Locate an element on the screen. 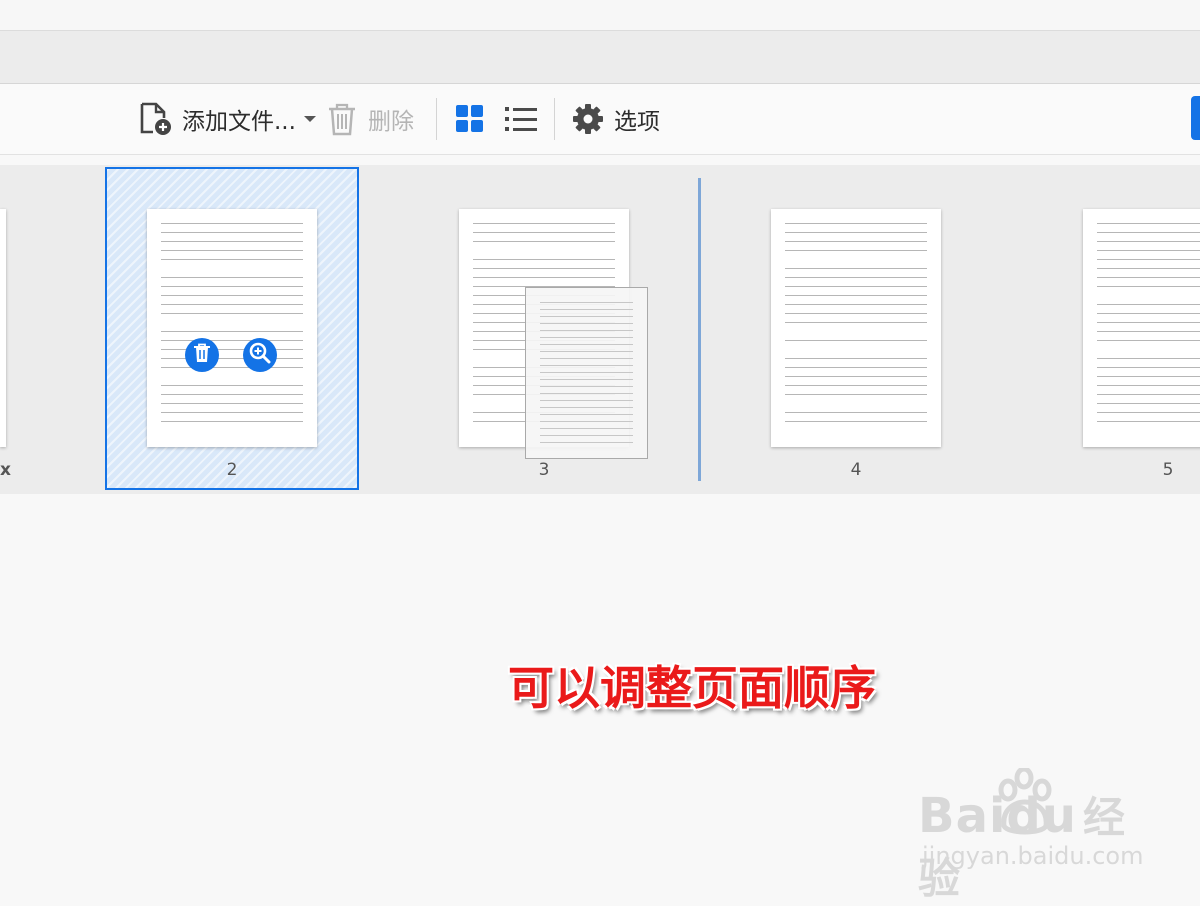 The width and height of the screenshot is (1200, 906). options-label: 选项 is located at coordinates (637, 122).